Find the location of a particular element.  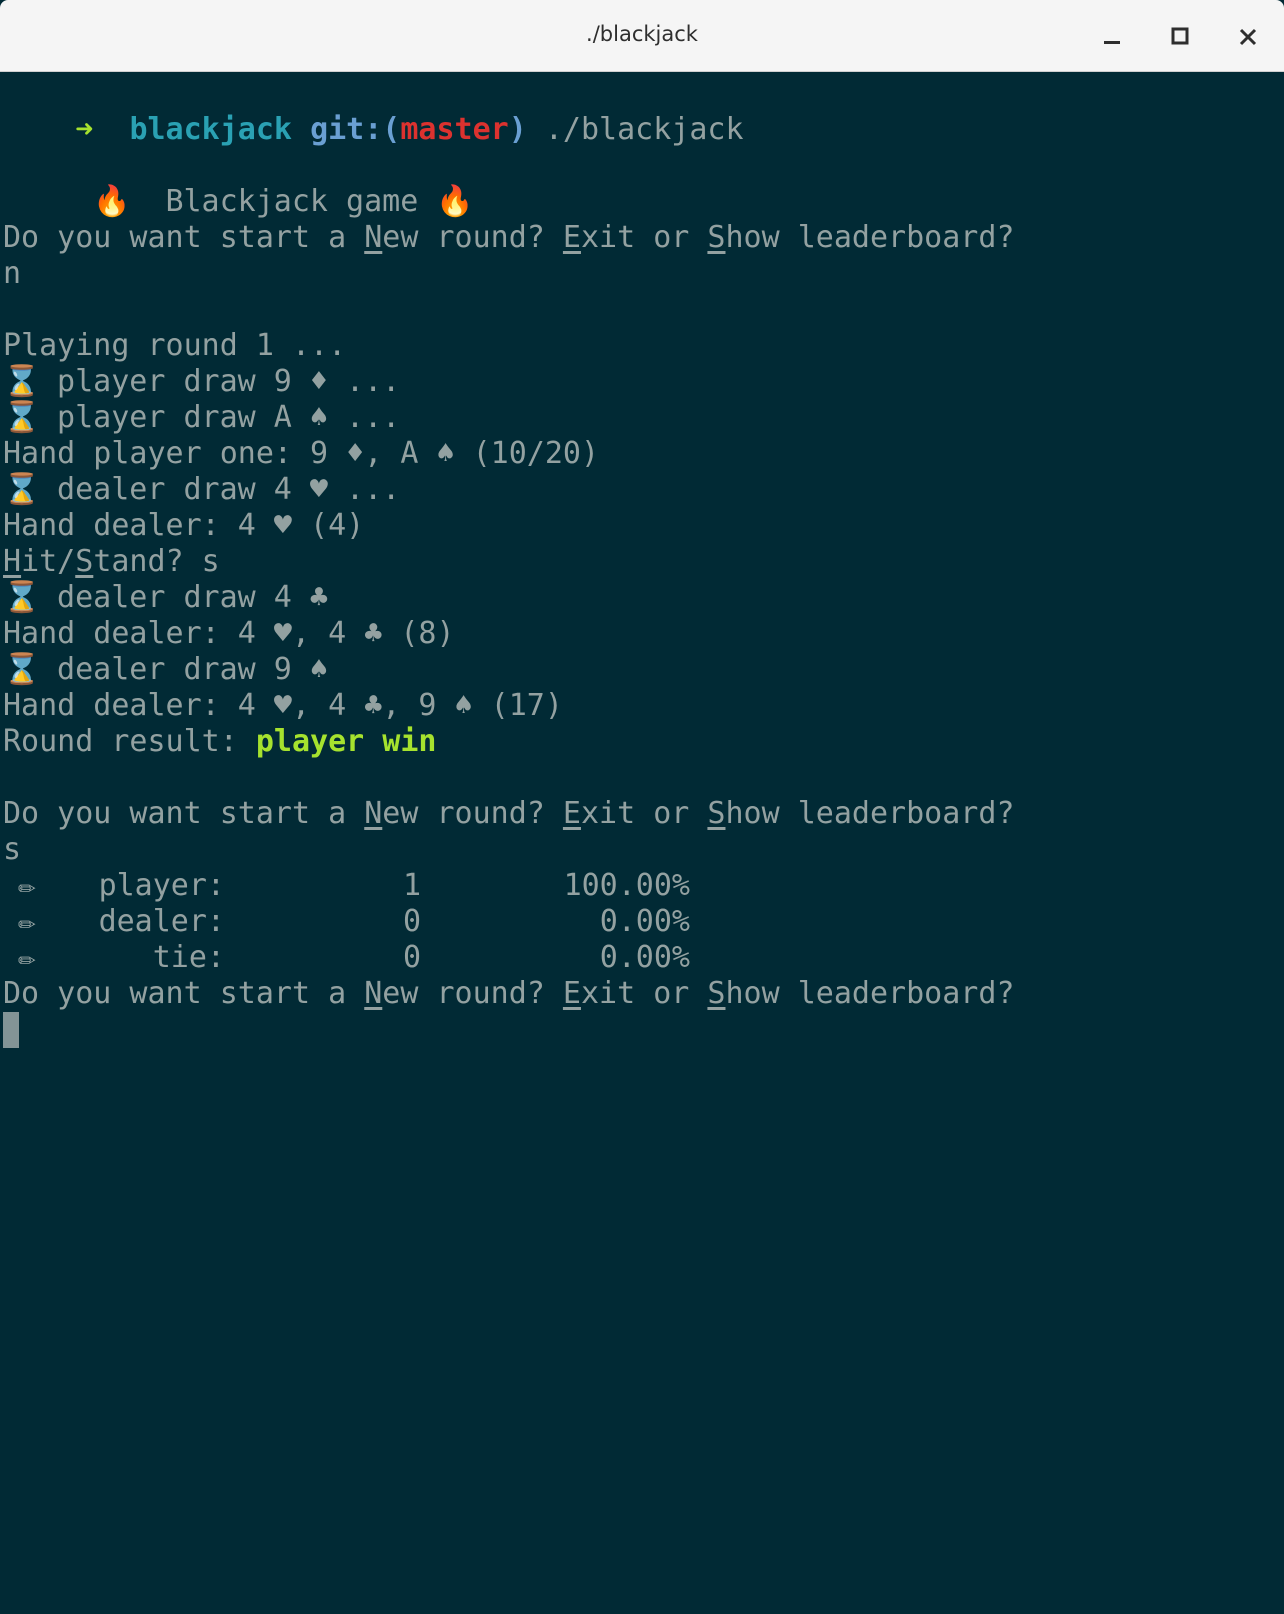

game-title: Blackjack game is located at coordinates (292, 201).